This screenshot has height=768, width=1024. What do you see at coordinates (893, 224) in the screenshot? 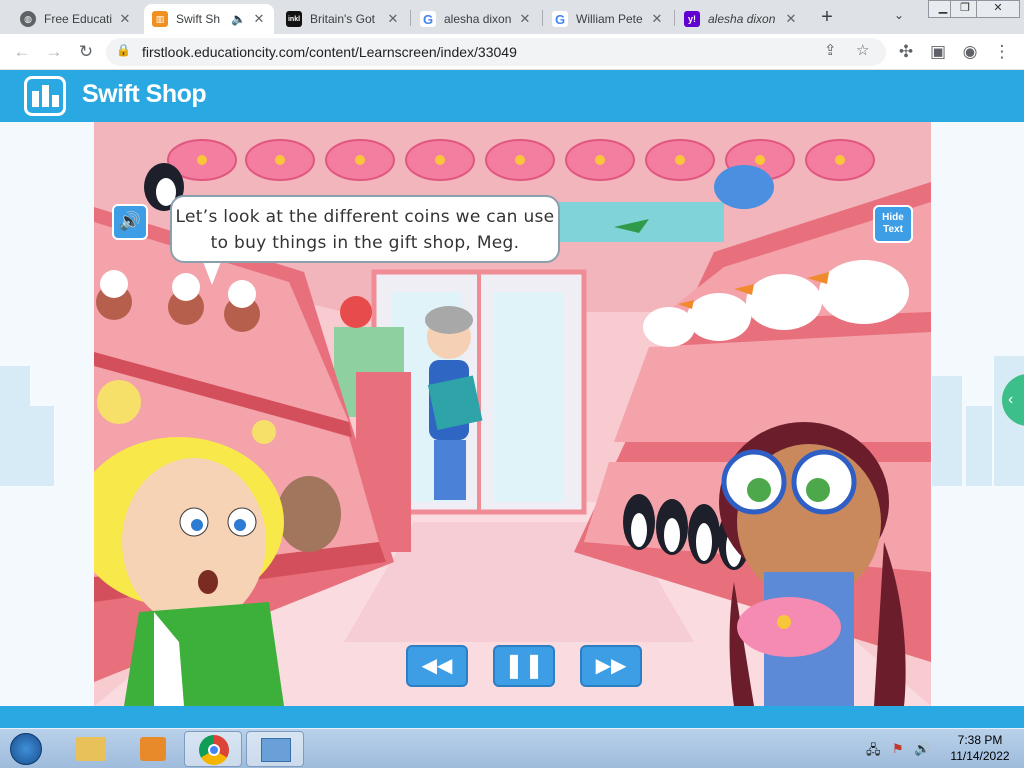
I see `hide-text-button: Hide Text` at bounding box center [893, 224].